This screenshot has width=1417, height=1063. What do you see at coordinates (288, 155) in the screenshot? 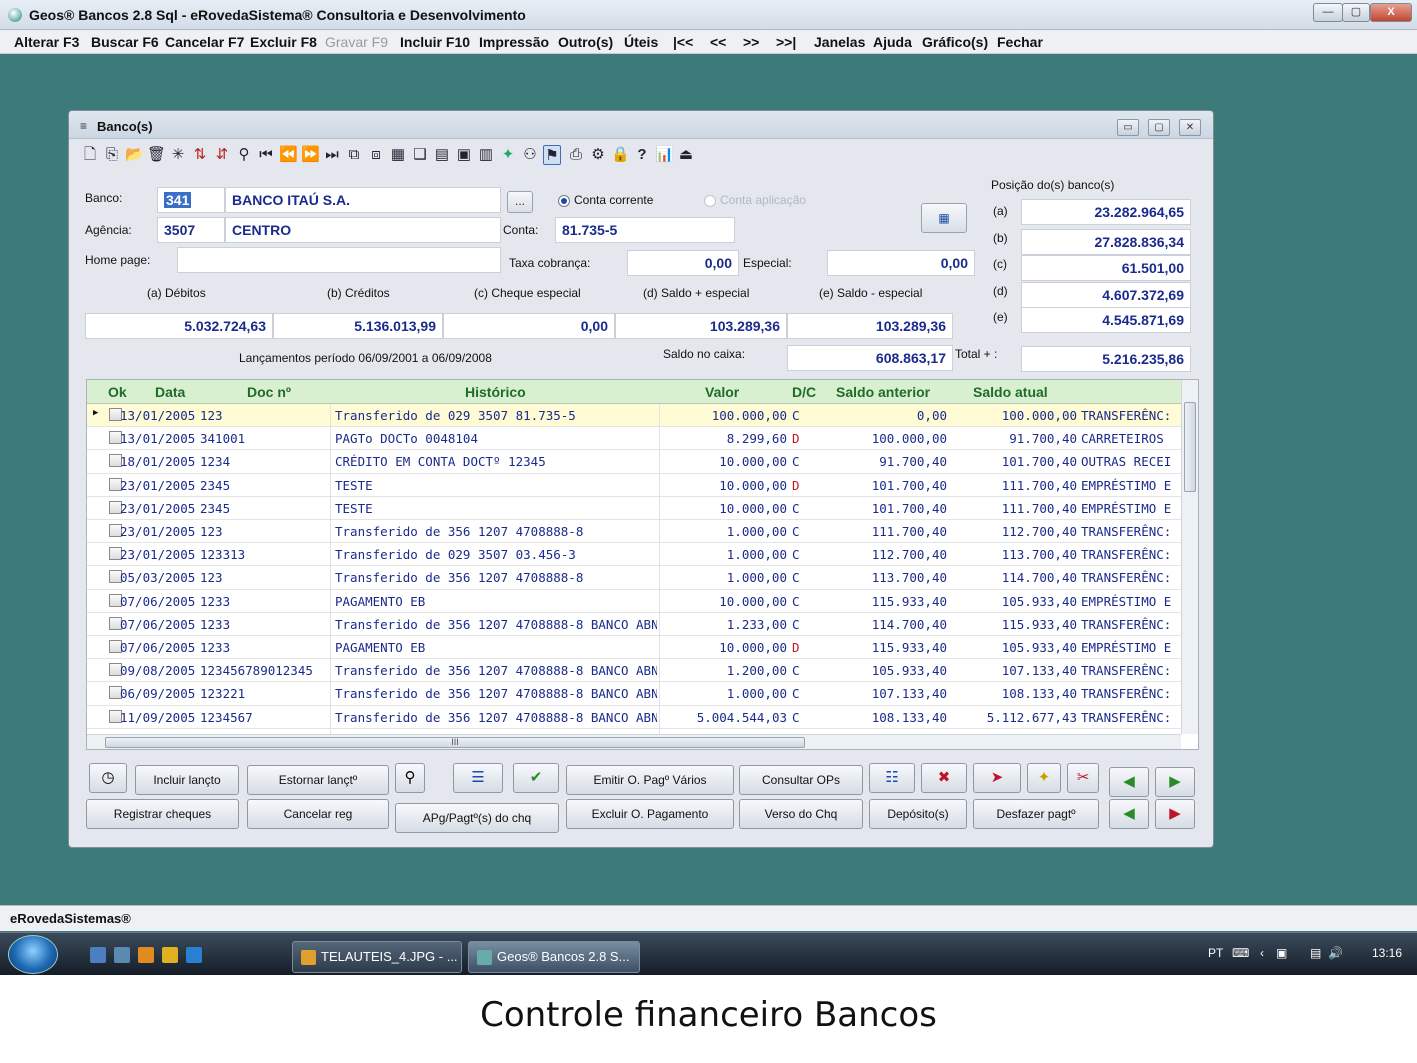
I see `prev-record-icon: ⏪` at bounding box center [288, 155].